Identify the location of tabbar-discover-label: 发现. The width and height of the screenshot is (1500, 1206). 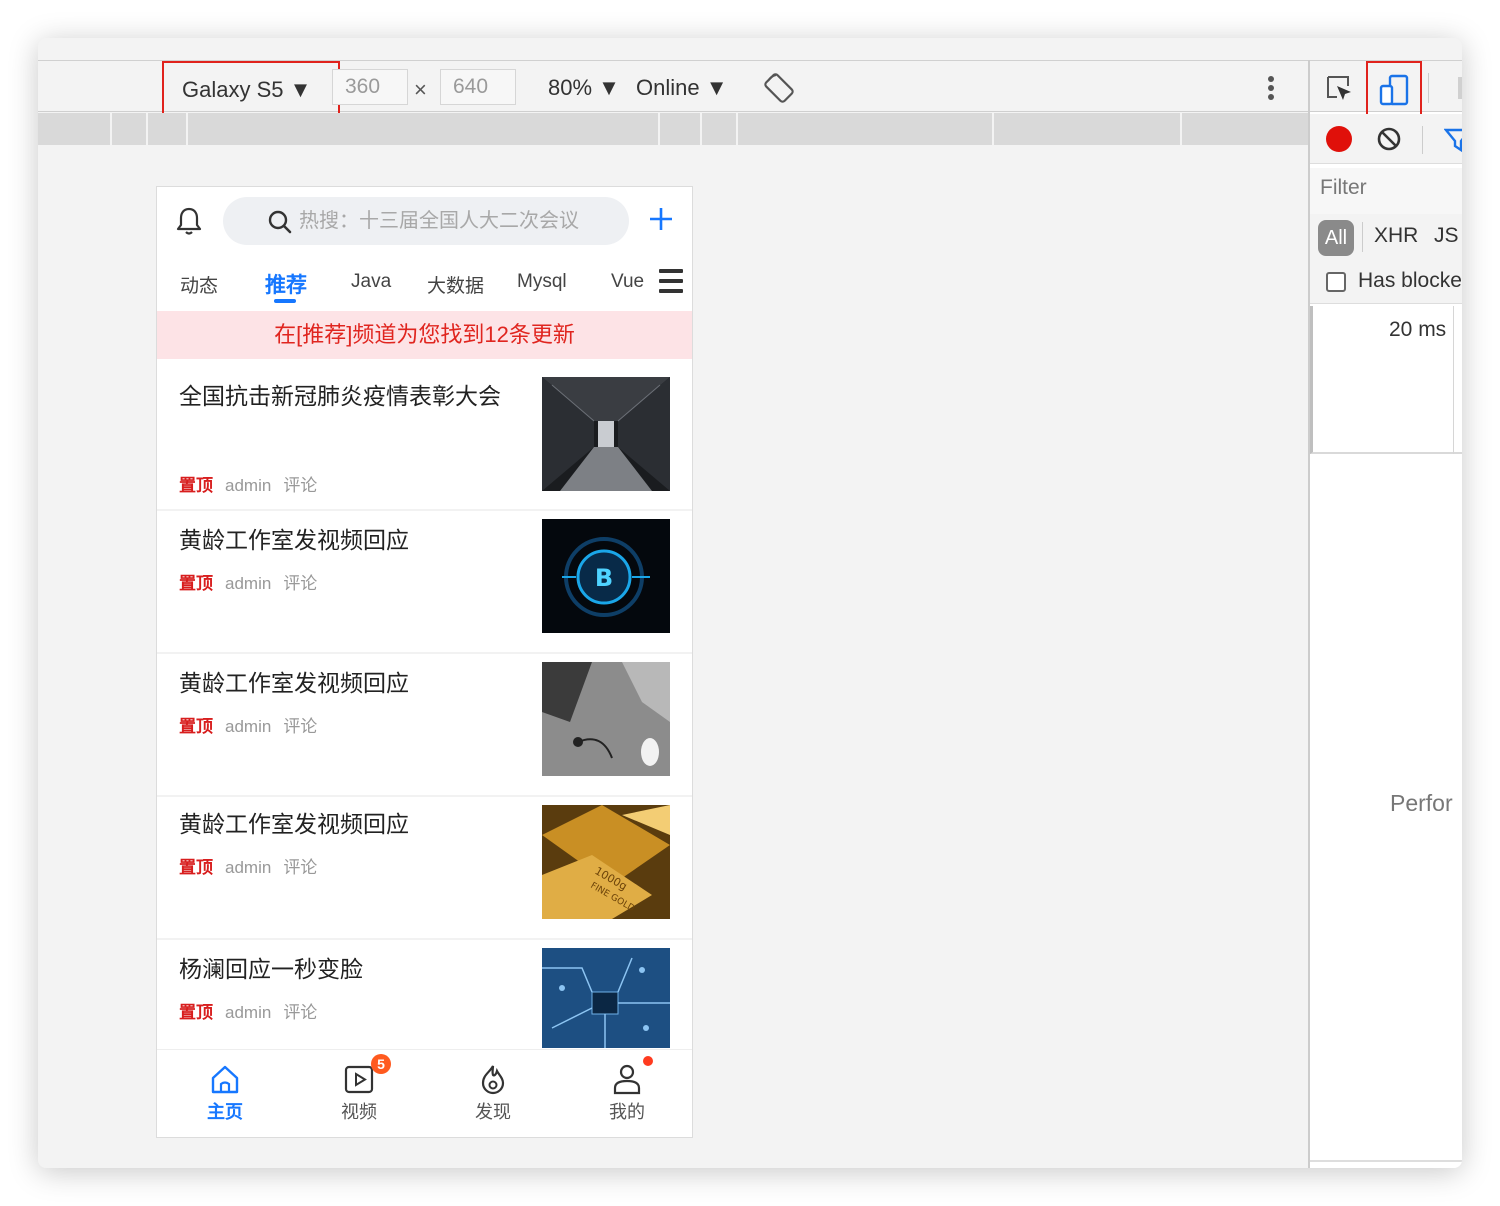
(493, 1112).